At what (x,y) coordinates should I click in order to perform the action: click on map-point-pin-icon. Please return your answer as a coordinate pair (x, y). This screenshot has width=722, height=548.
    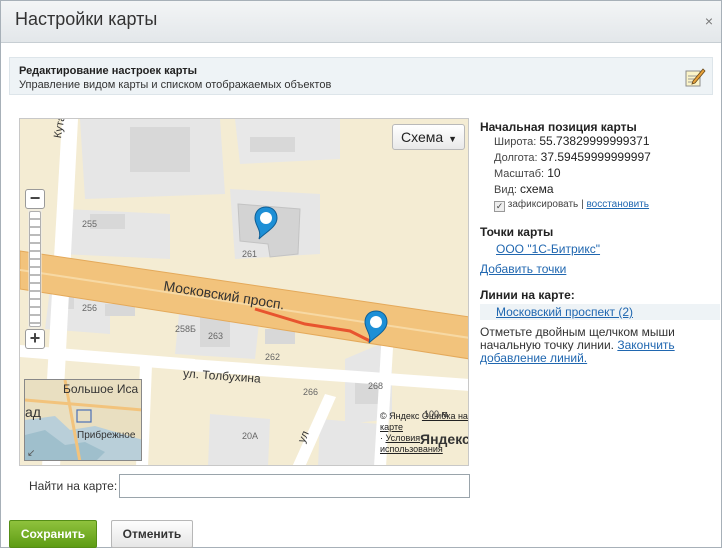
    Looking at the image, I should click on (266, 223).